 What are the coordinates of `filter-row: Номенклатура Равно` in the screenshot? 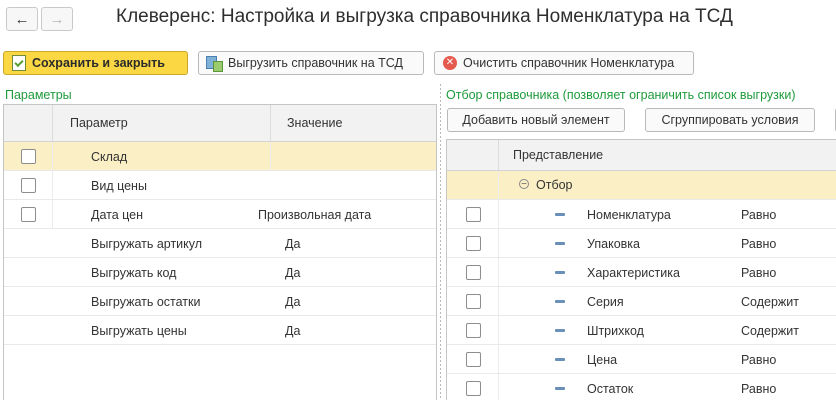 It's located at (641, 214).